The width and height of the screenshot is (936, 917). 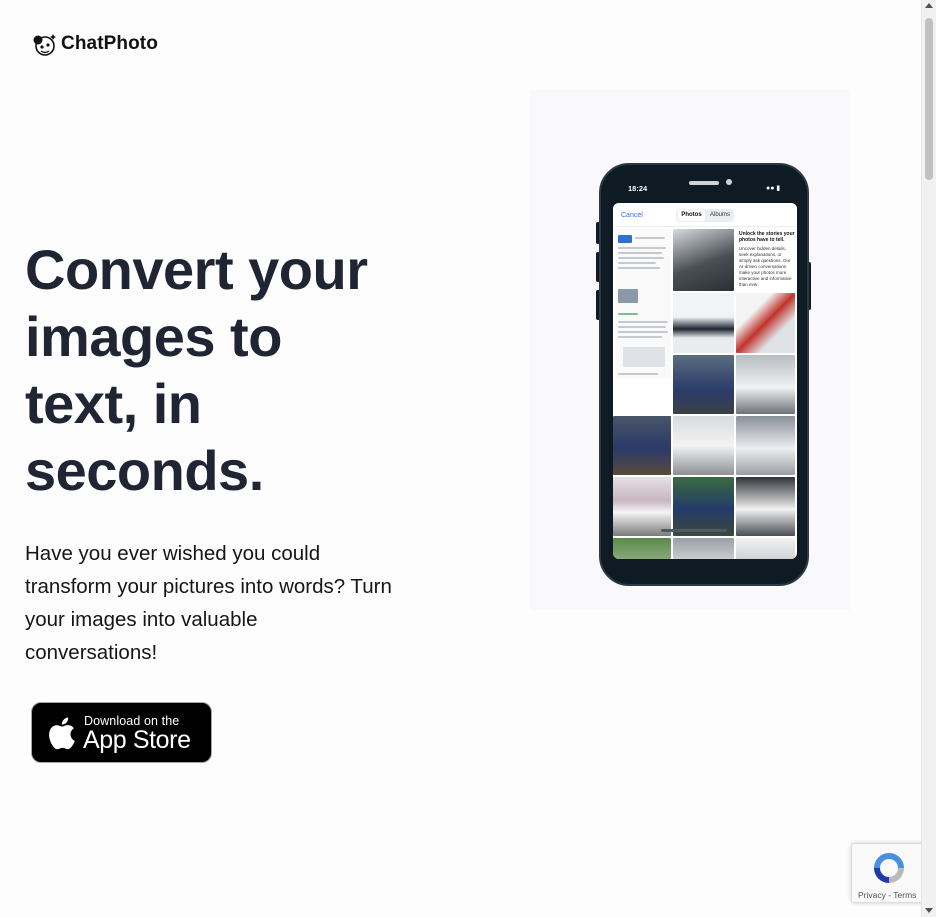 What do you see at coordinates (109, 43) in the screenshot?
I see `brand-name: ChatPhoto` at bounding box center [109, 43].